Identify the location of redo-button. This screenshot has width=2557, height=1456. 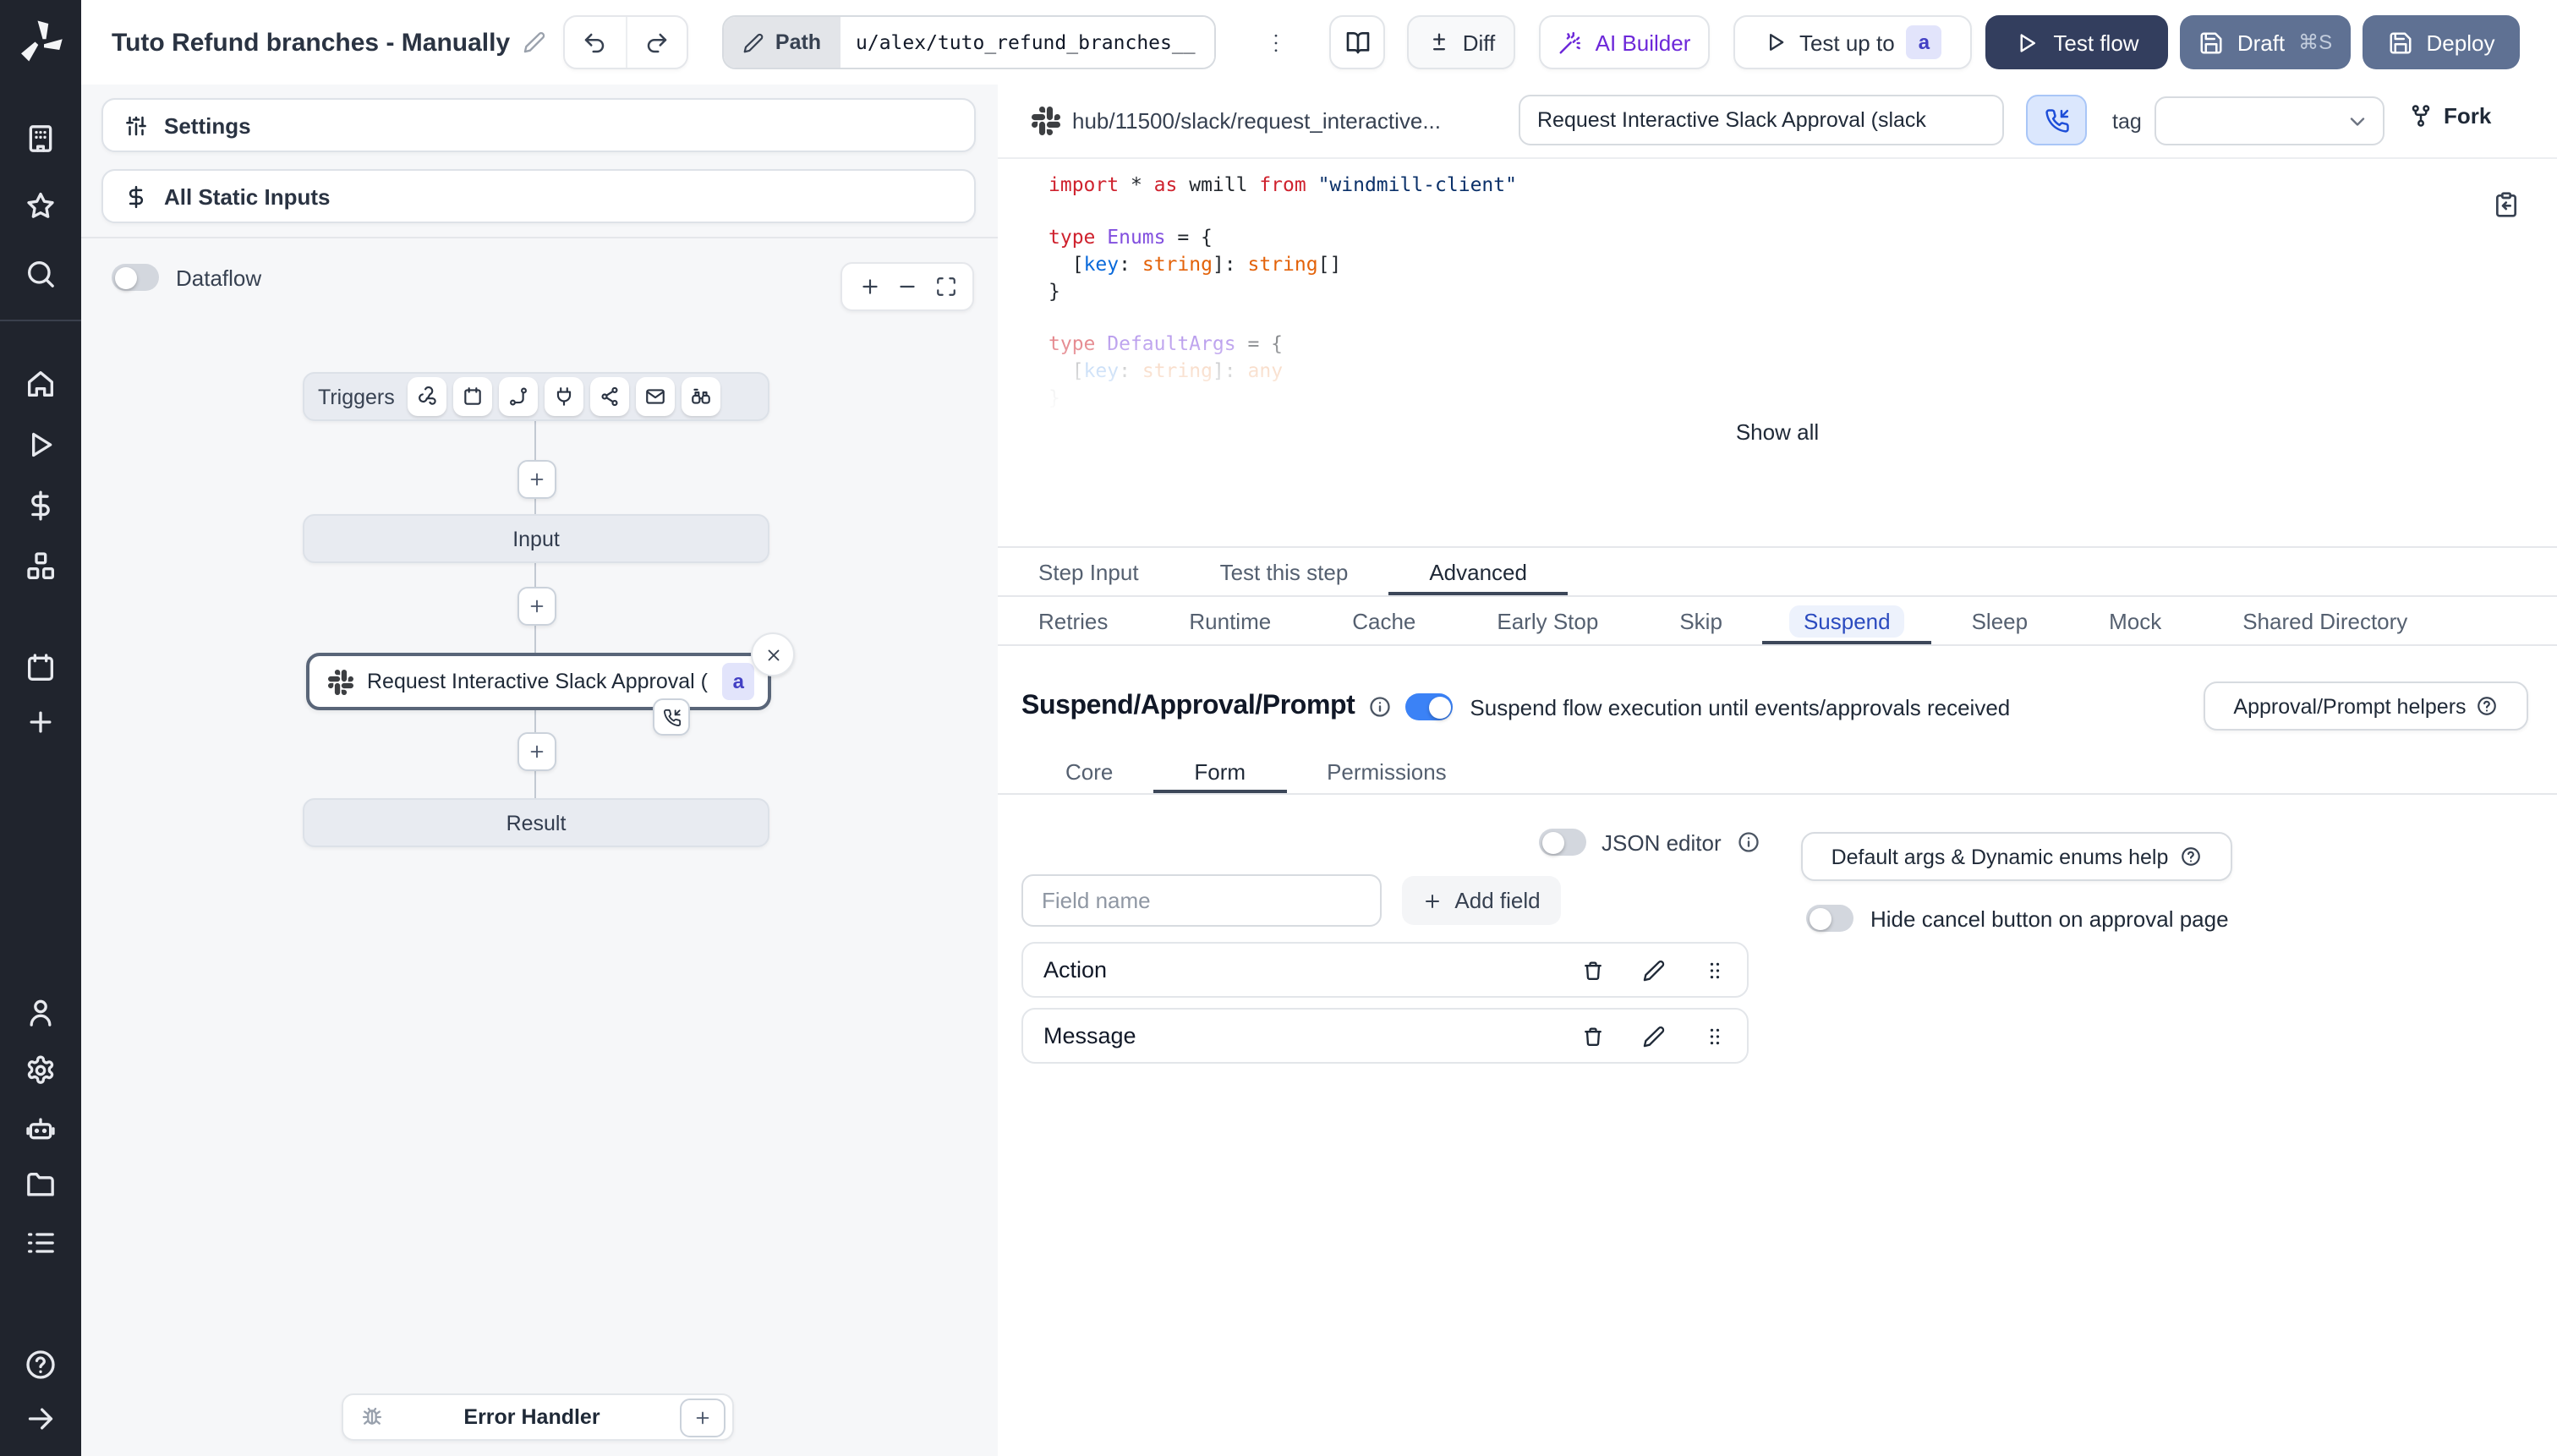
(656, 43).